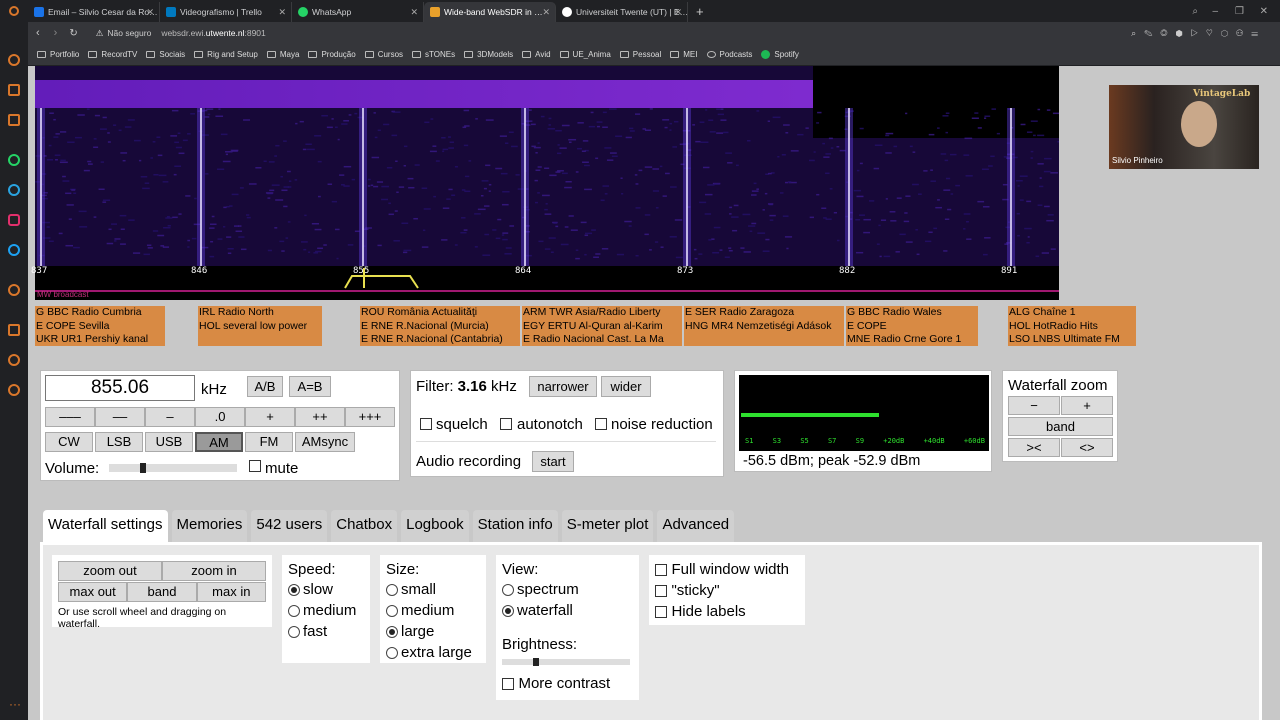 The image size is (1280, 720). Describe the element at coordinates (601, 424) in the screenshot. I see `noise-reduction-checkbox` at that location.